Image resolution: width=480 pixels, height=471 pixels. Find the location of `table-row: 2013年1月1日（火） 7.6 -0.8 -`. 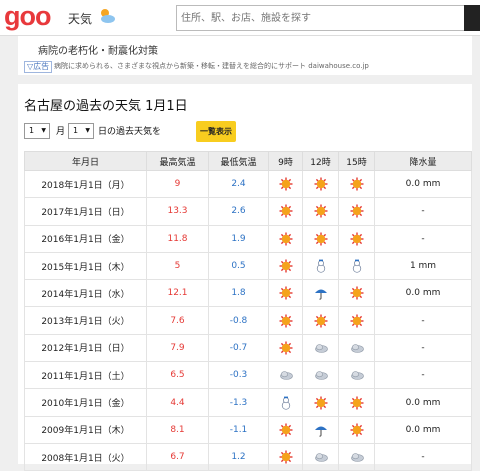

table-row: 2013年1月1日（火） 7.6 -0.8 - is located at coordinates (248, 320).